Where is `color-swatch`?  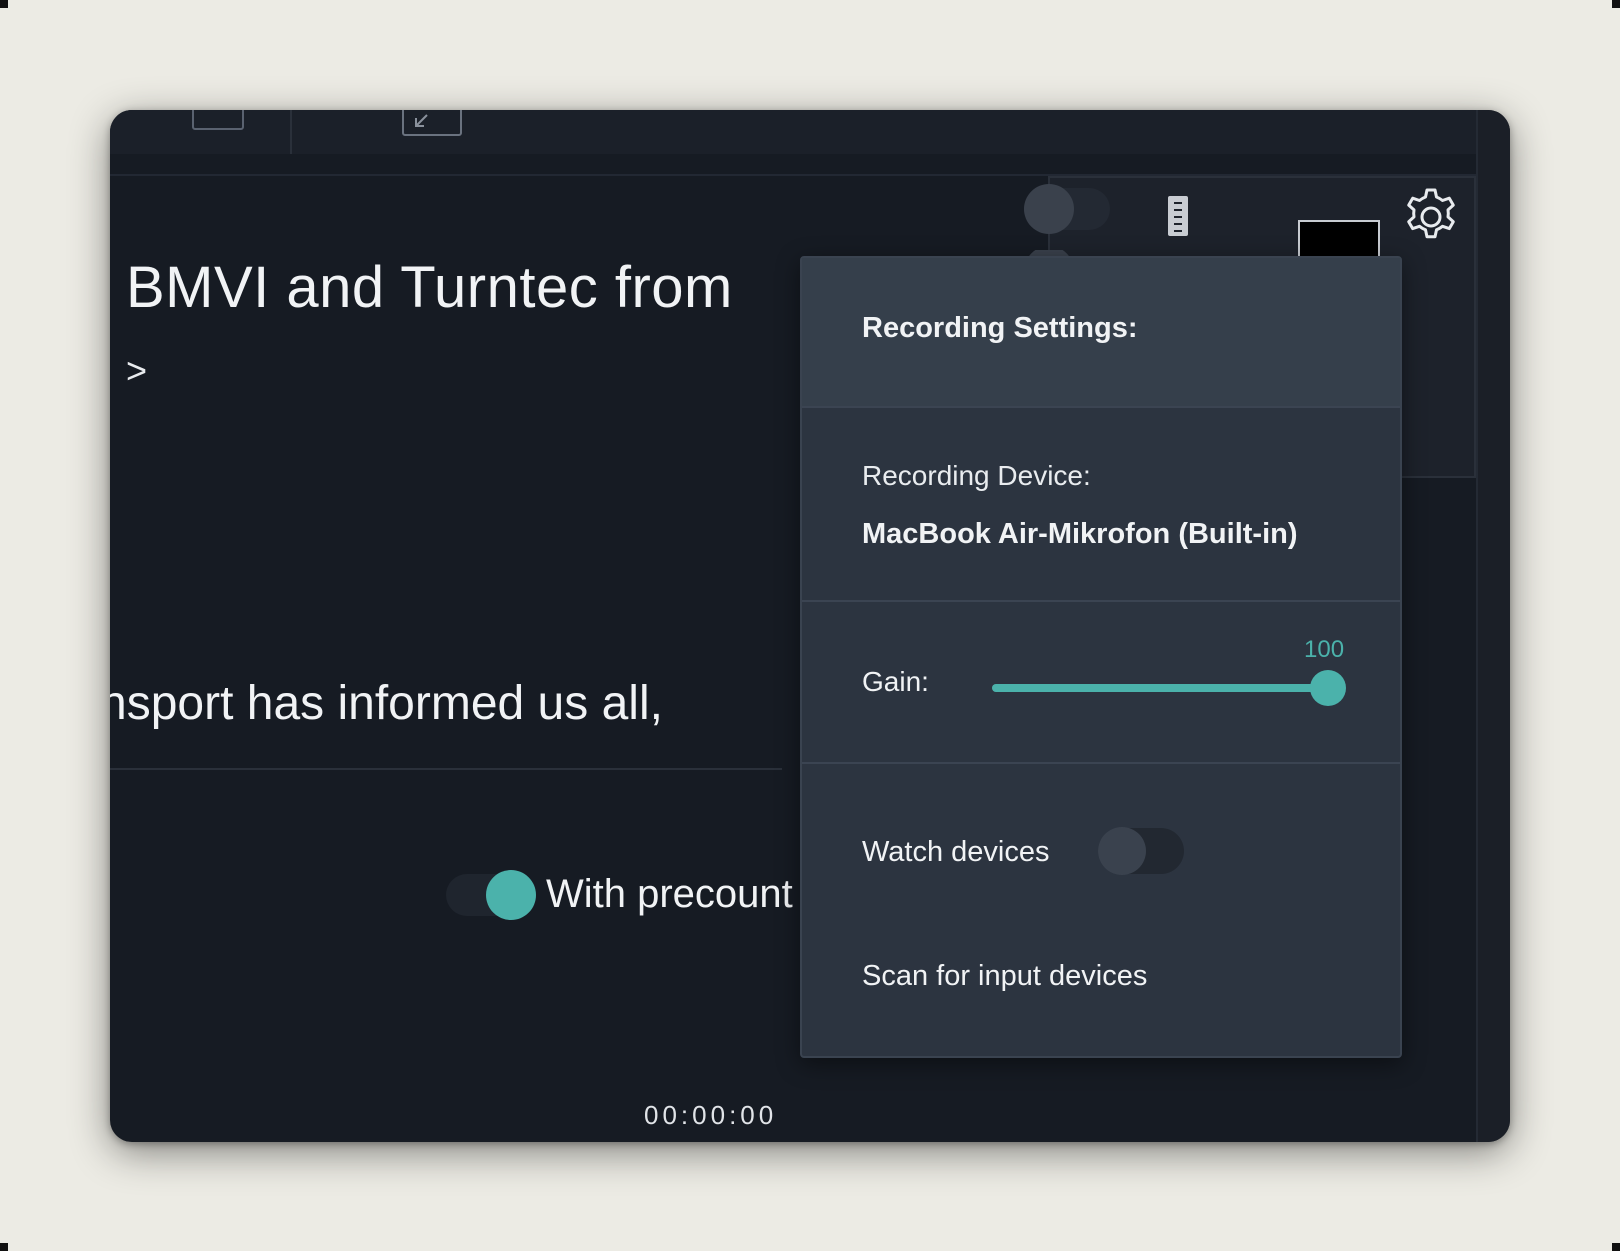 color-swatch is located at coordinates (1339, 240).